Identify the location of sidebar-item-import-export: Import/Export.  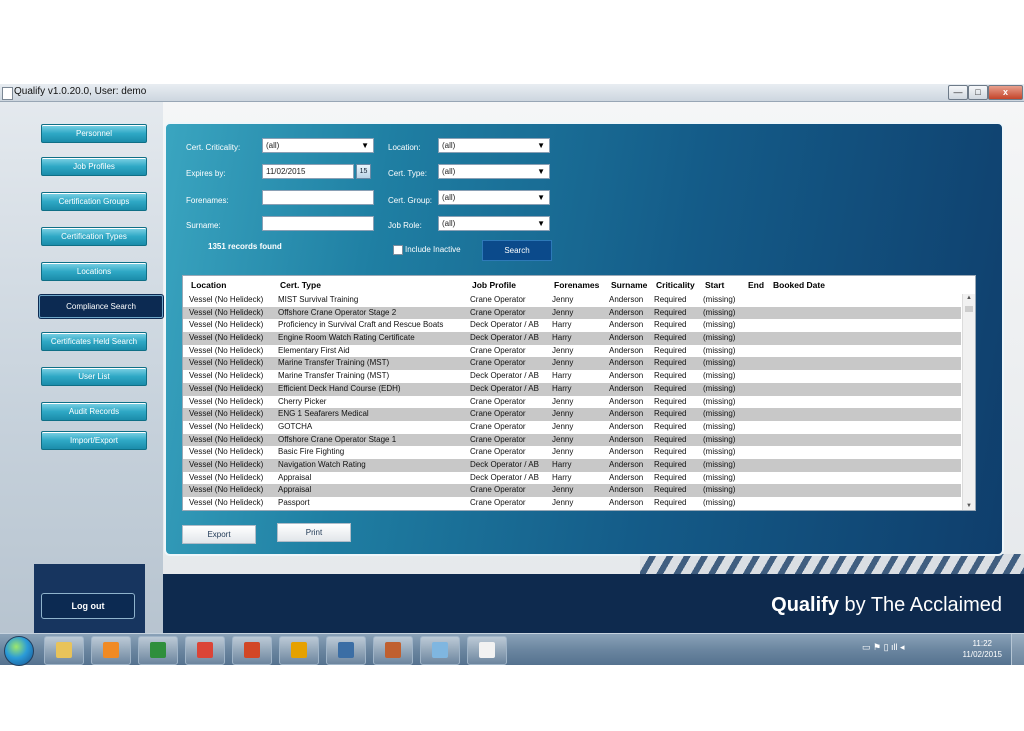
(94, 440).